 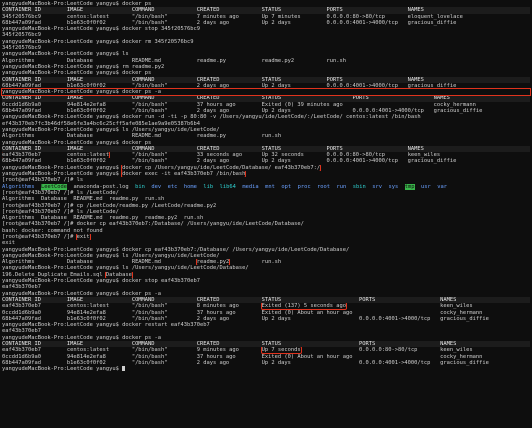 What do you see at coordinates (393, 186) in the screenshot?
I see `dir-entry: sys` at bounding box center [393, 186].